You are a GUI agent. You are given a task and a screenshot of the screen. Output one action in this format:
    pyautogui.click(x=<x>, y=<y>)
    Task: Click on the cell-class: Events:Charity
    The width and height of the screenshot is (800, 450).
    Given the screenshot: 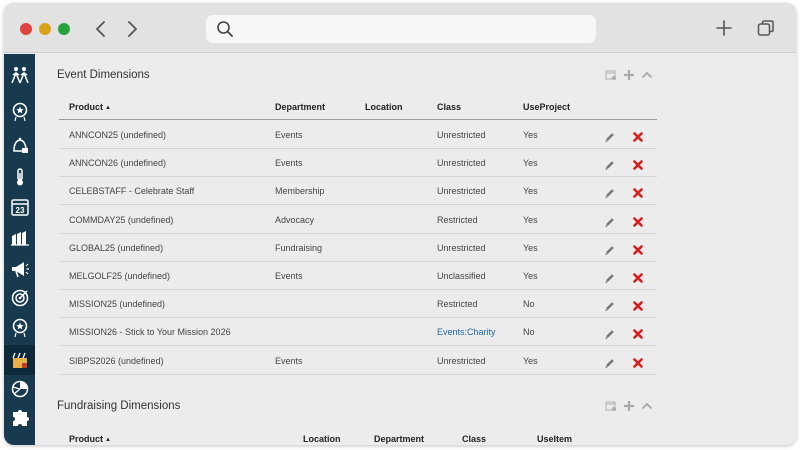 What is the action you would take?
    pyautogui.click(x=466, y=332)
    